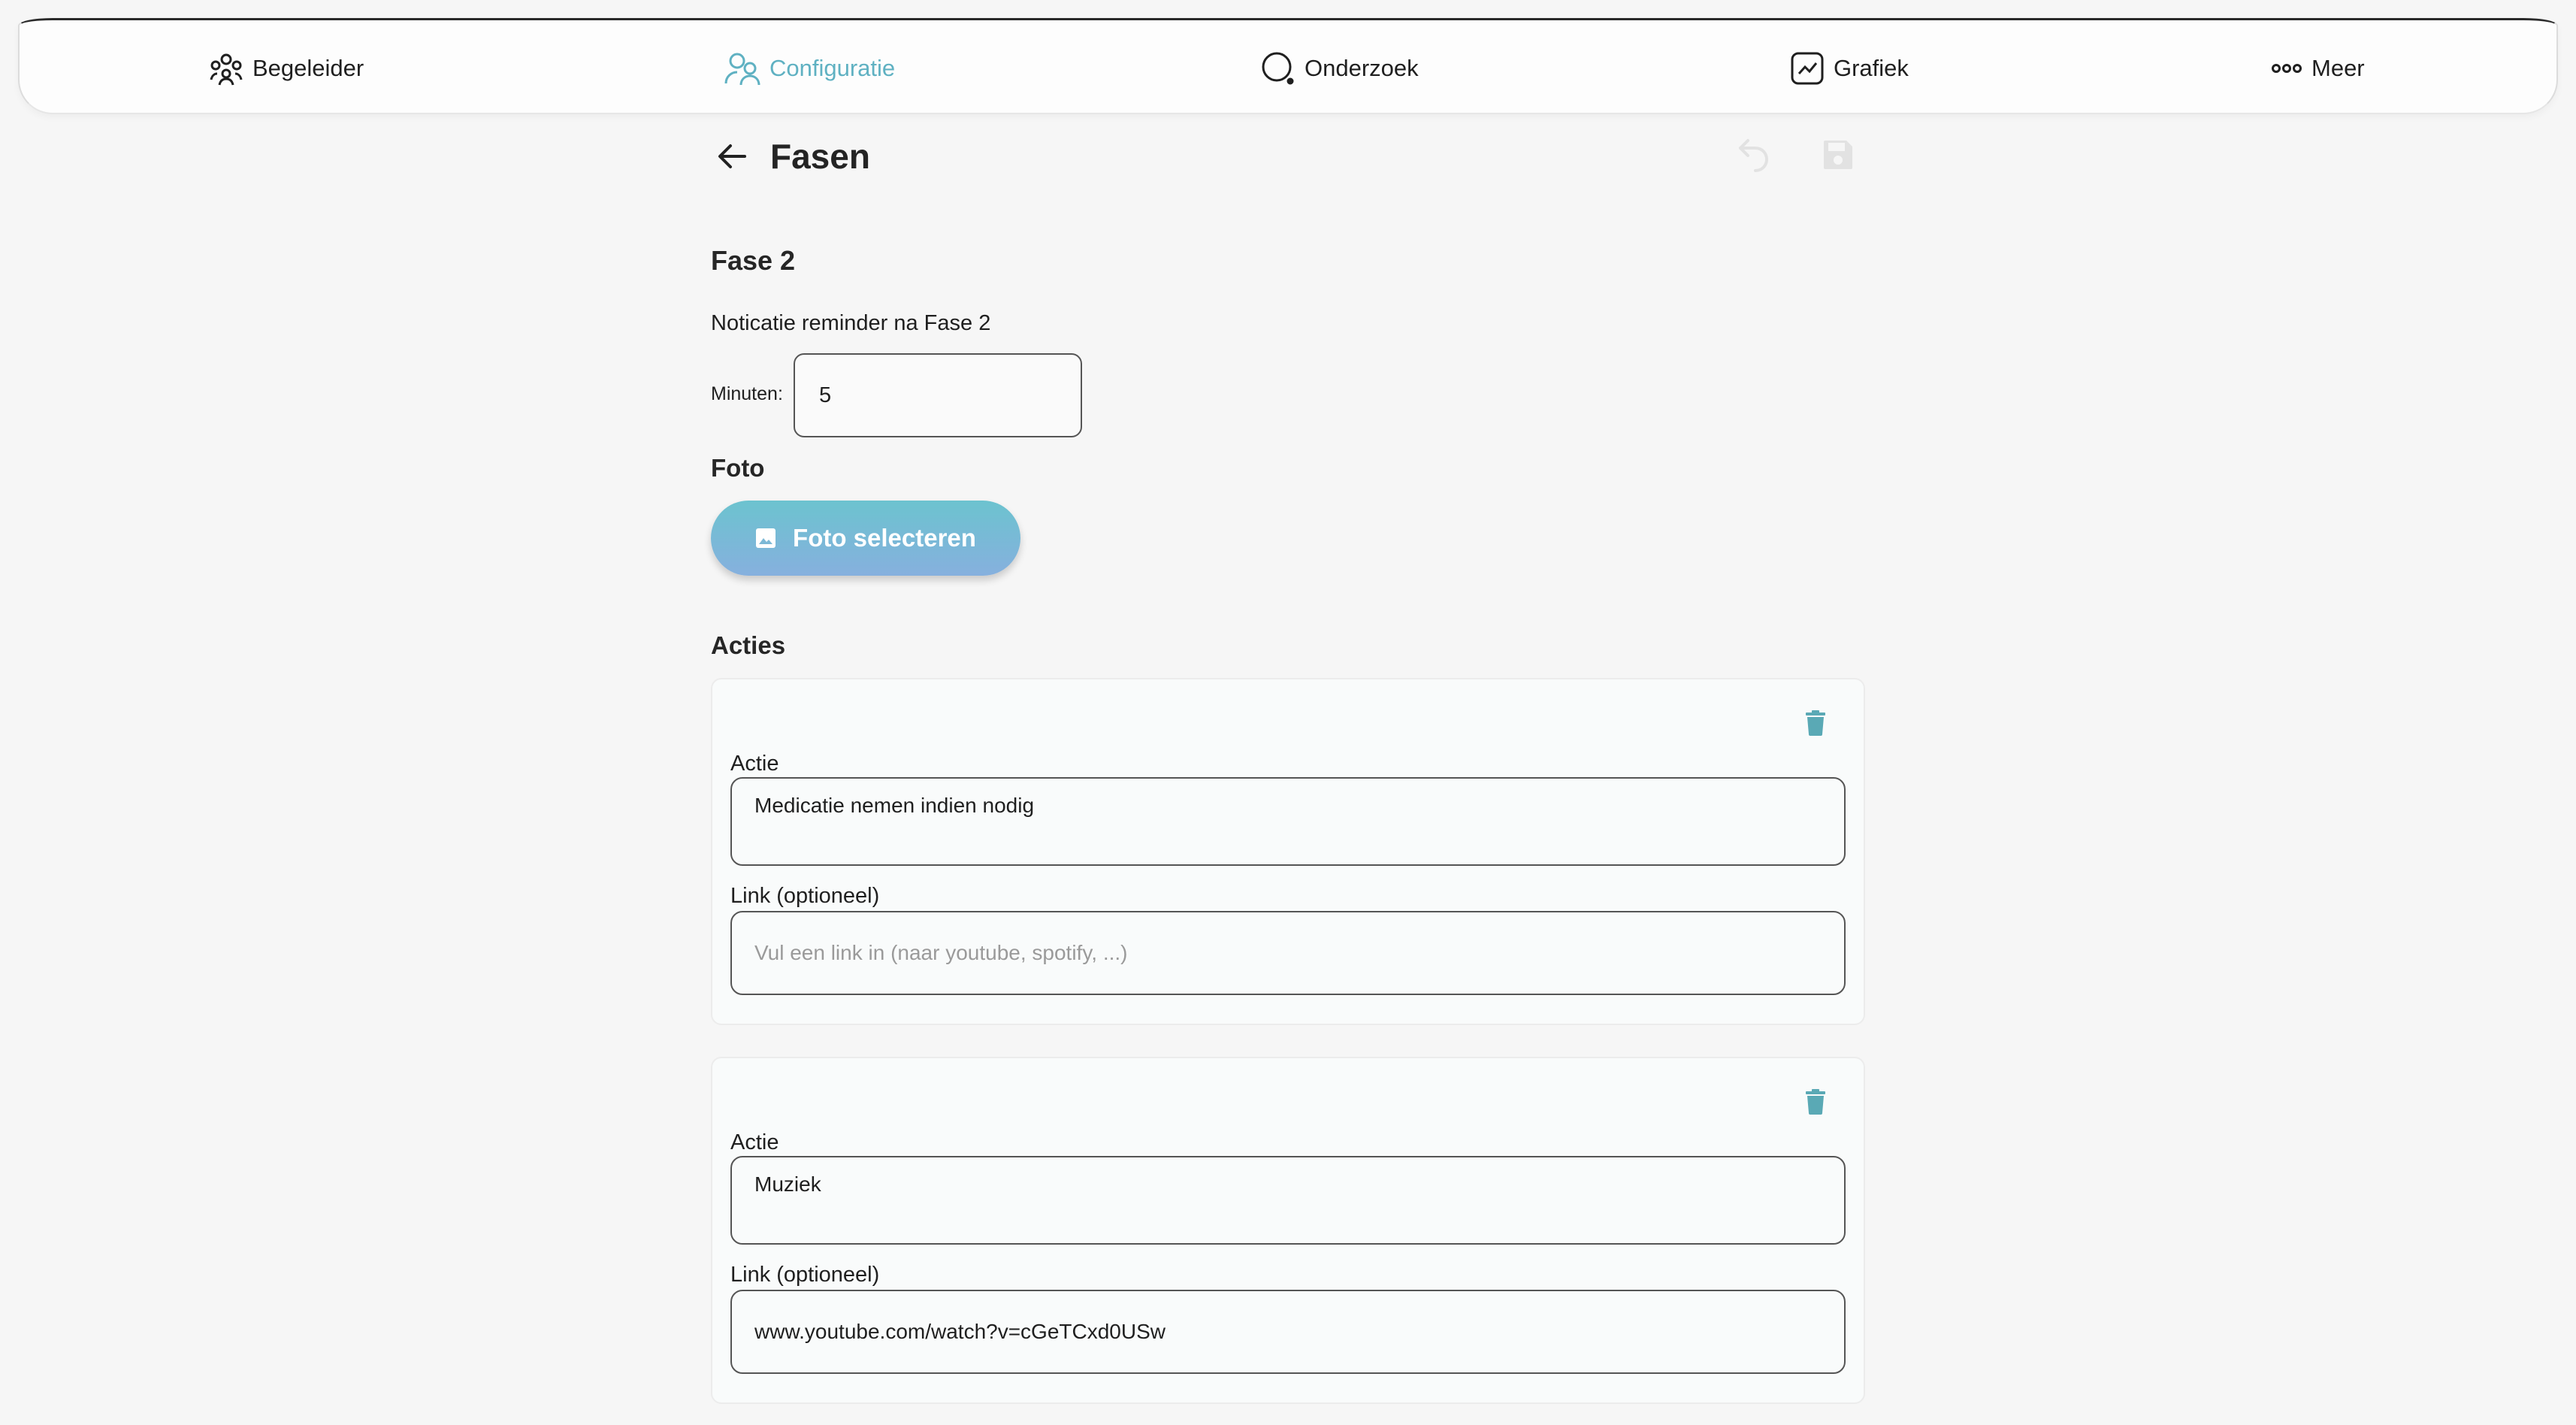 Image resolution: width=2576 pixels, height=1425 pixels. I want to click on undo-icon, so click(1753, 156).